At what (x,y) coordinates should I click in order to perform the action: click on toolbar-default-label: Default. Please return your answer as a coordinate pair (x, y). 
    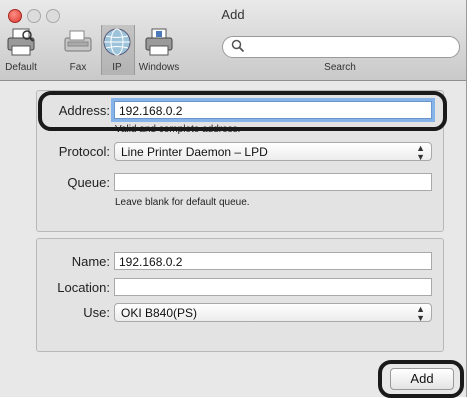
    Looking at the image, I should click on (21, 67).